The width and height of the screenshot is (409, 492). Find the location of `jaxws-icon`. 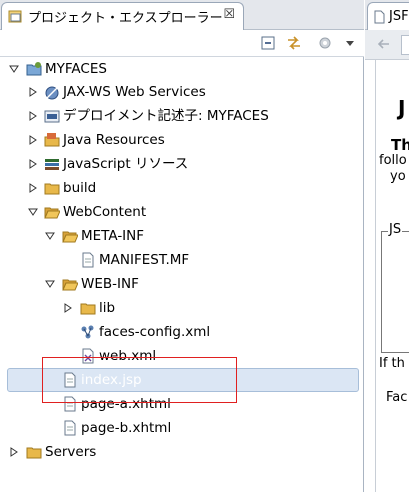

jaxws-icon is located at coordinates (52, 92).